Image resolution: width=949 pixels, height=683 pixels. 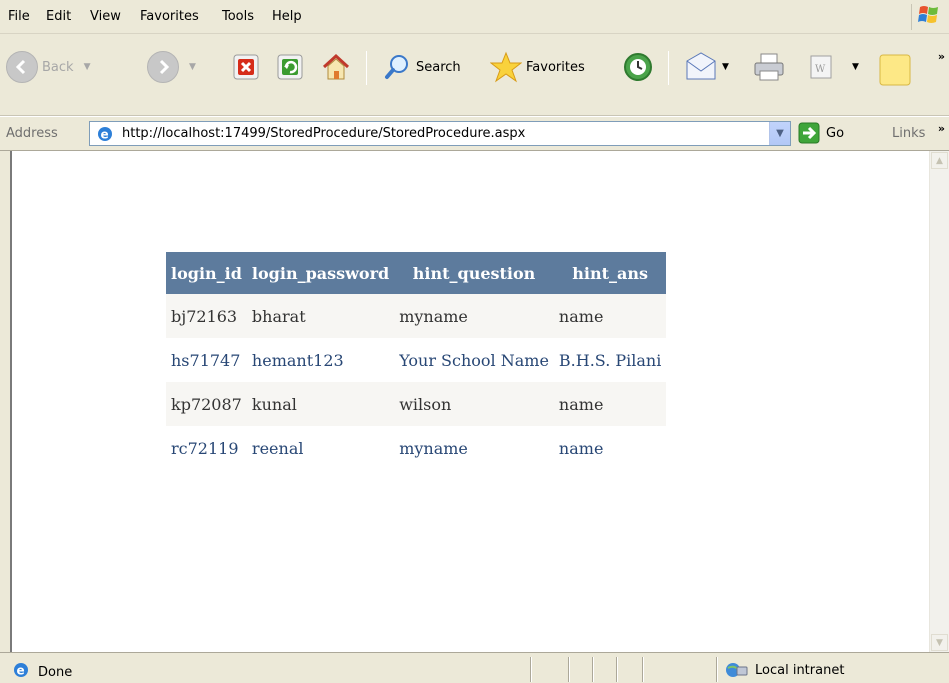 I want to click on status-text: Done, so click(x=55, y=672).